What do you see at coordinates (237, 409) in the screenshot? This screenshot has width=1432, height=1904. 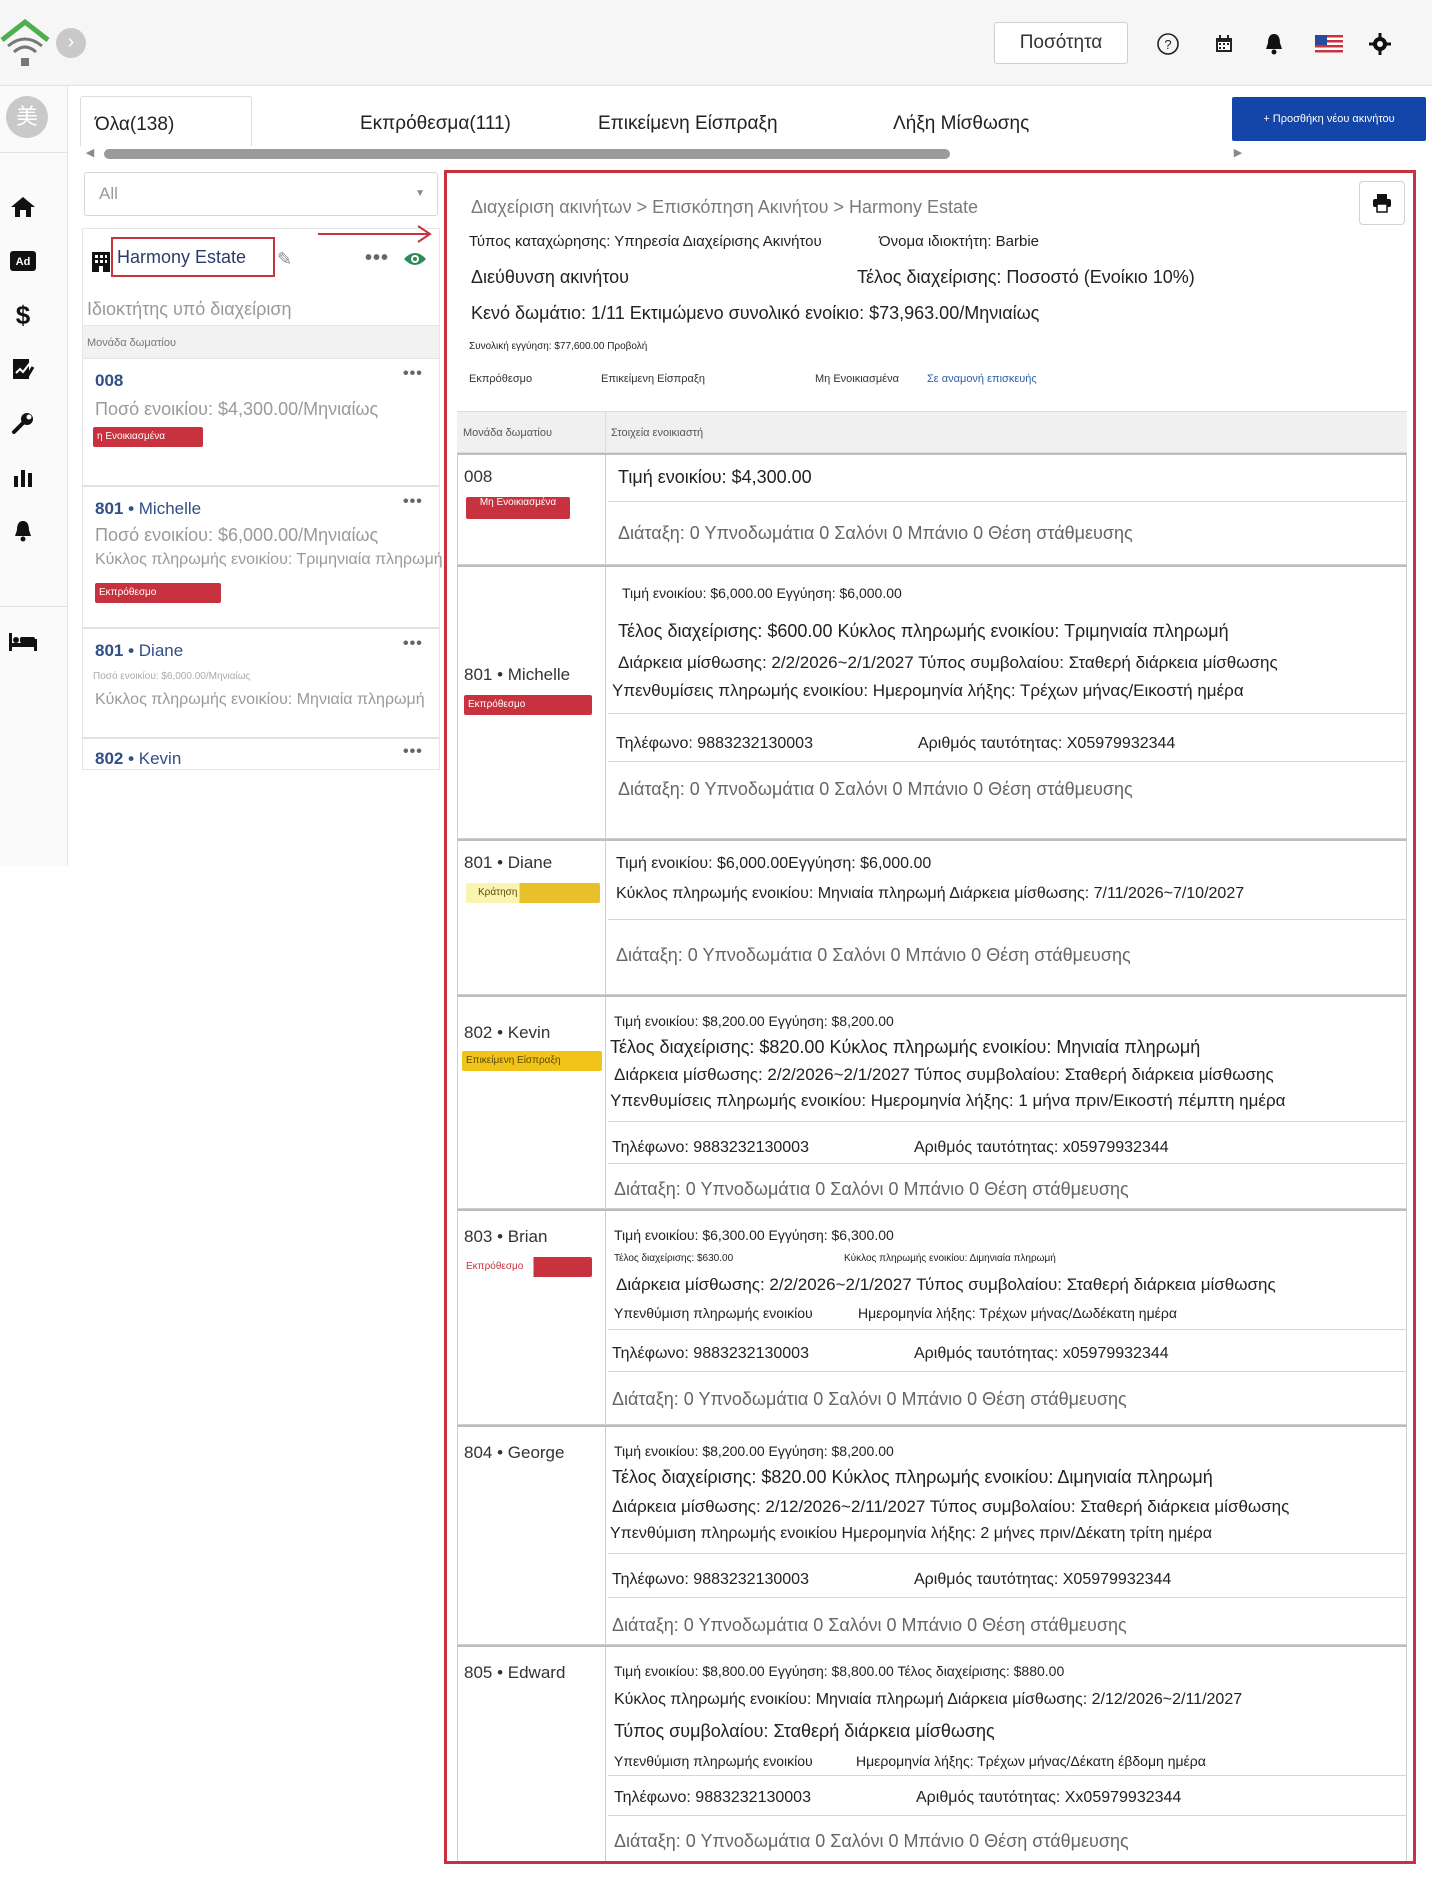 I see `rent-amount: Ποσό ενοικίου: $4,300.00/Μηνιαίως` at bounding box center [237, 409].